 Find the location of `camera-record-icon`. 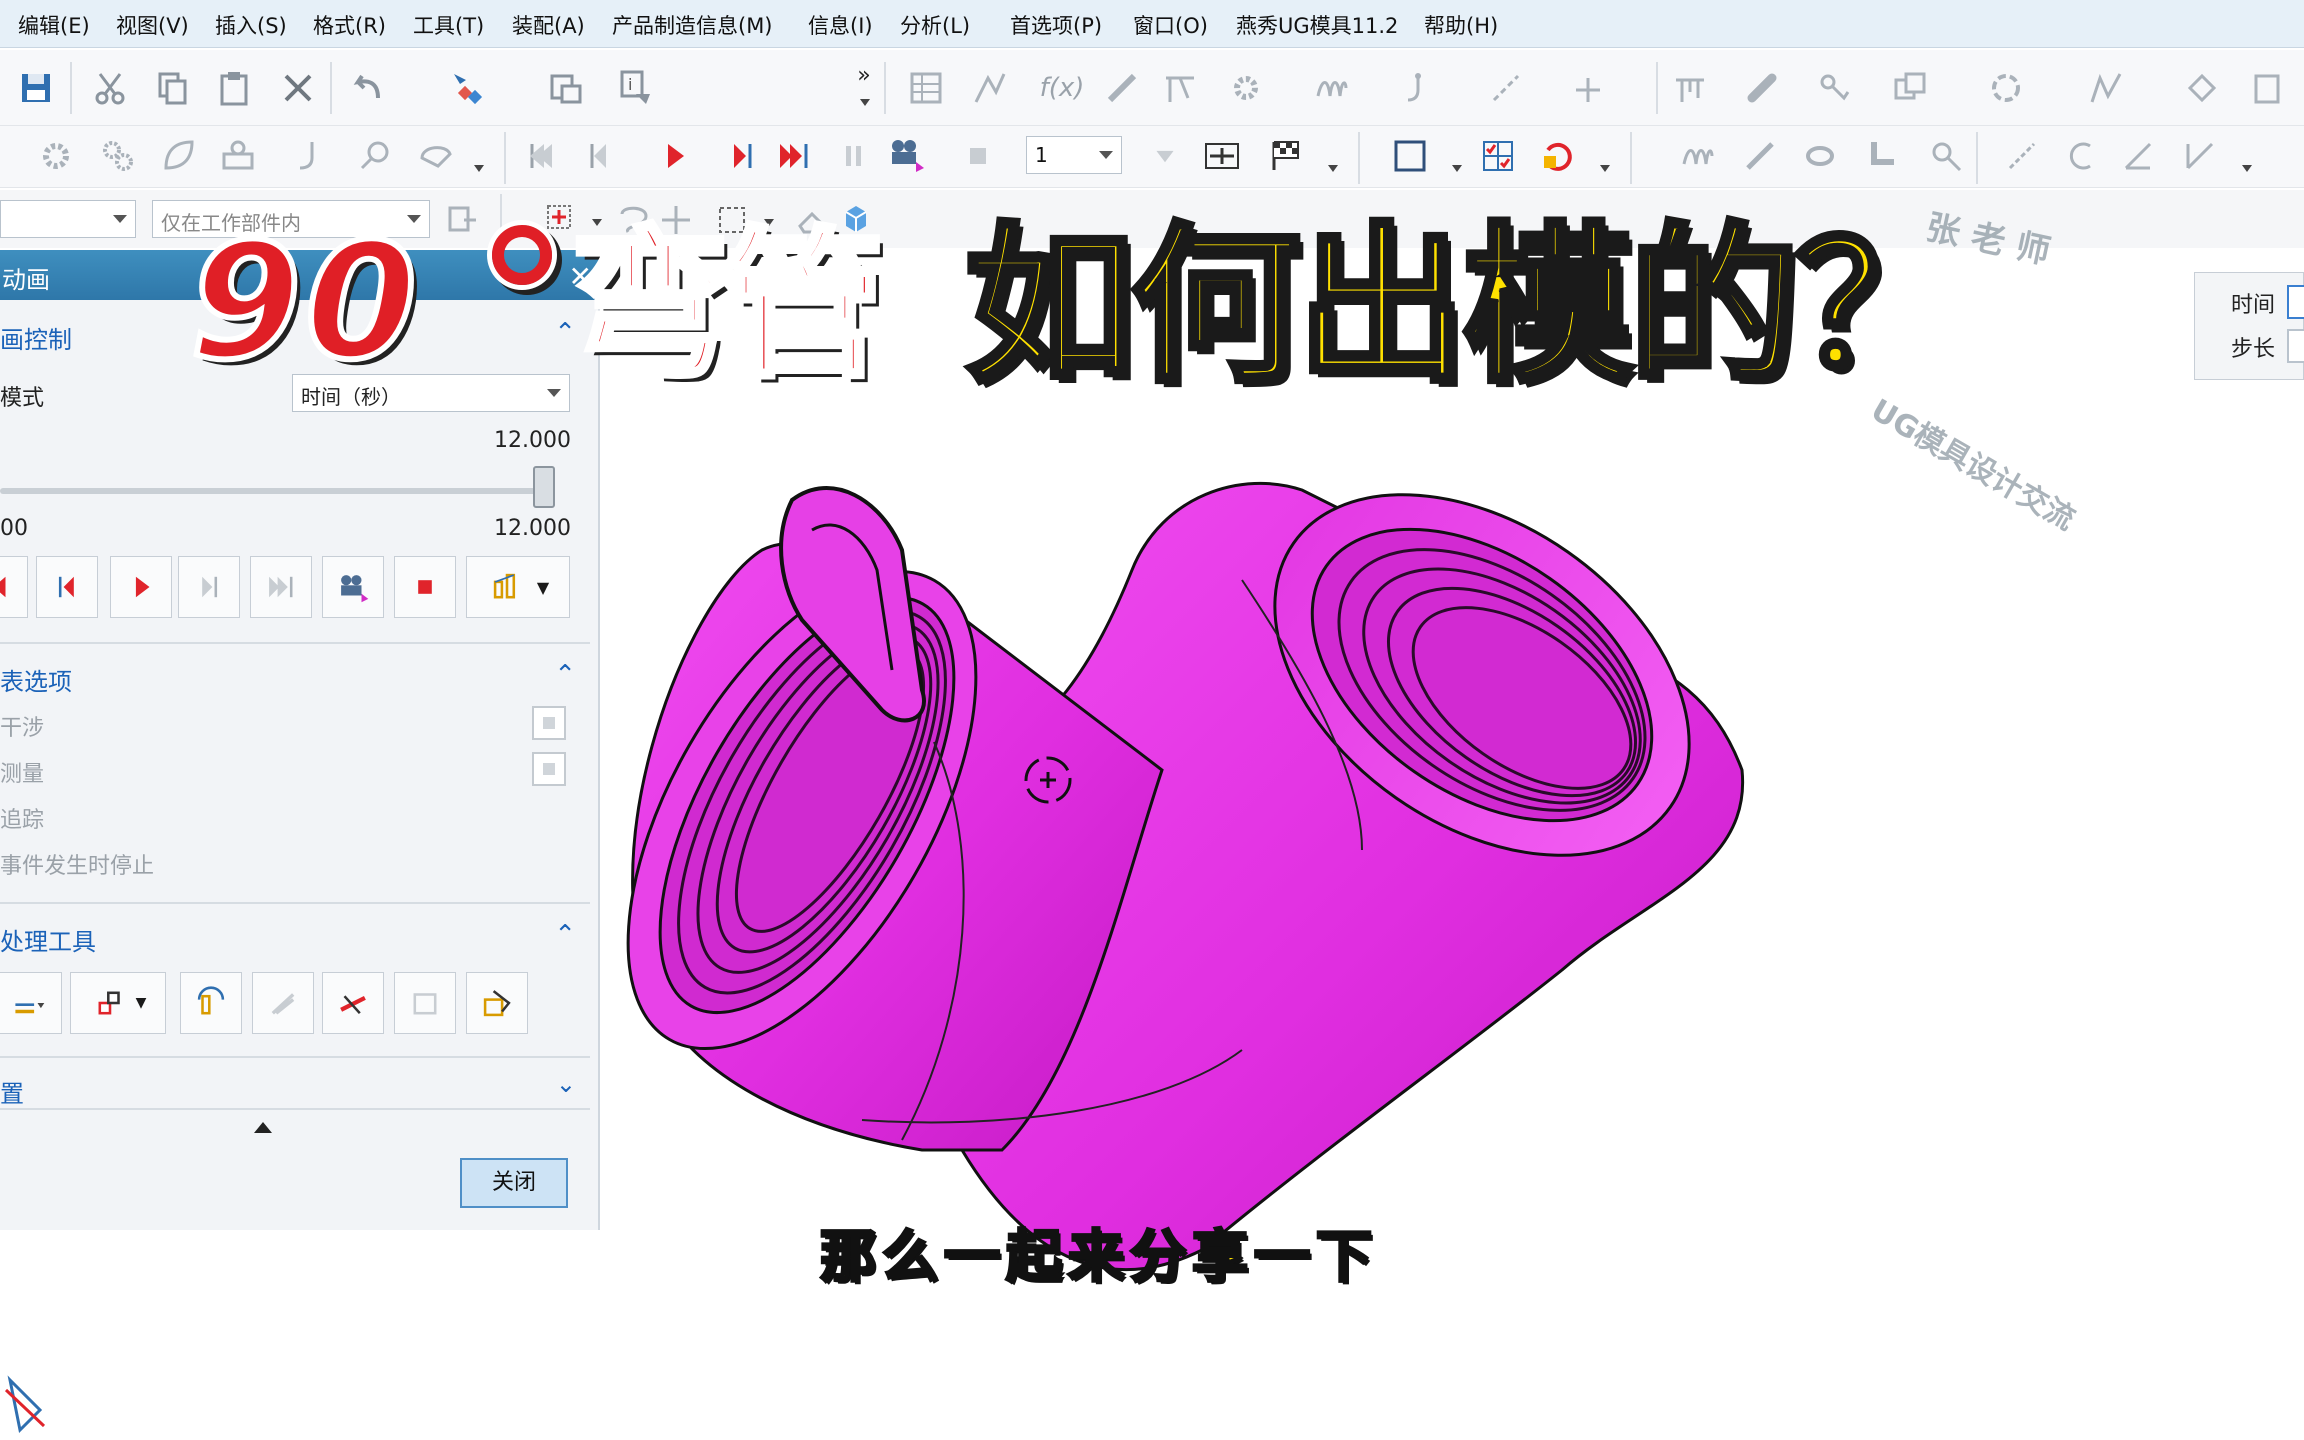

camera-record-icon is located at coordinates (906, 154).